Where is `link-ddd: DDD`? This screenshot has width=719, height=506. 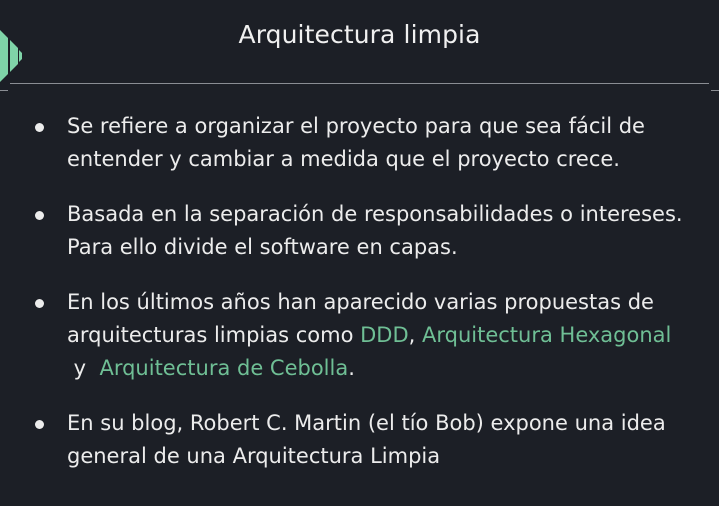
link-ddd: DDD is located at coordinates (384, 335).